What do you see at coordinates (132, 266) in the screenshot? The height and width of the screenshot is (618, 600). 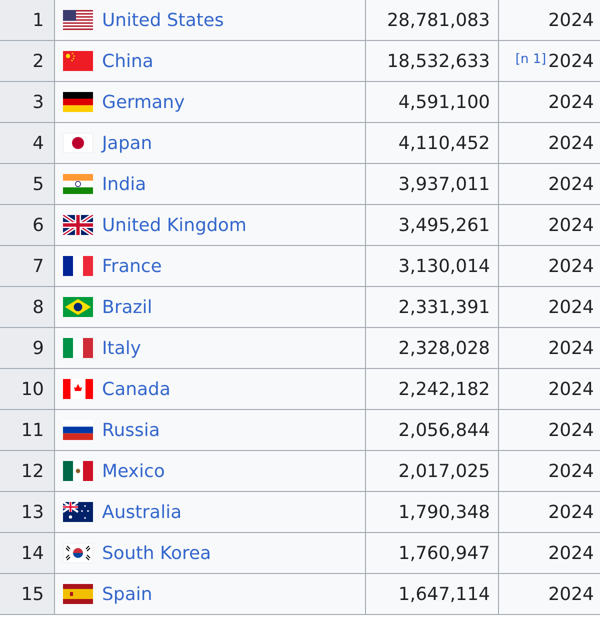 I see `country-link: France` at bounding box center [132, 266].